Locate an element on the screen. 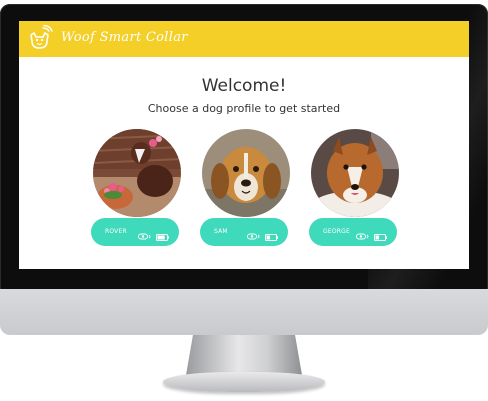 The width and height of the screenshot is (488, 401). dog-select-button-rover: ROVER is located at coordinates (135, 232).